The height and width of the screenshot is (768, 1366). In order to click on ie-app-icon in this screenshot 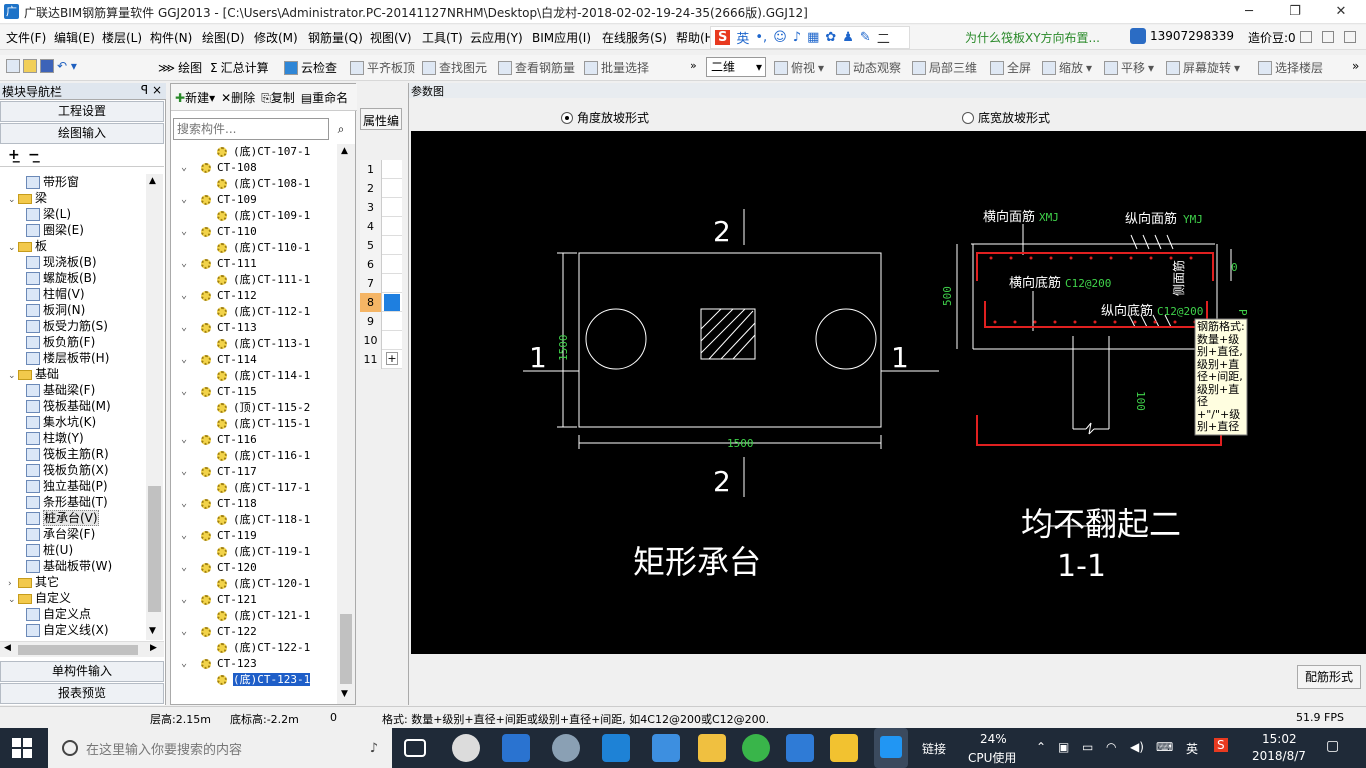, I will do `click(516, 748)`.